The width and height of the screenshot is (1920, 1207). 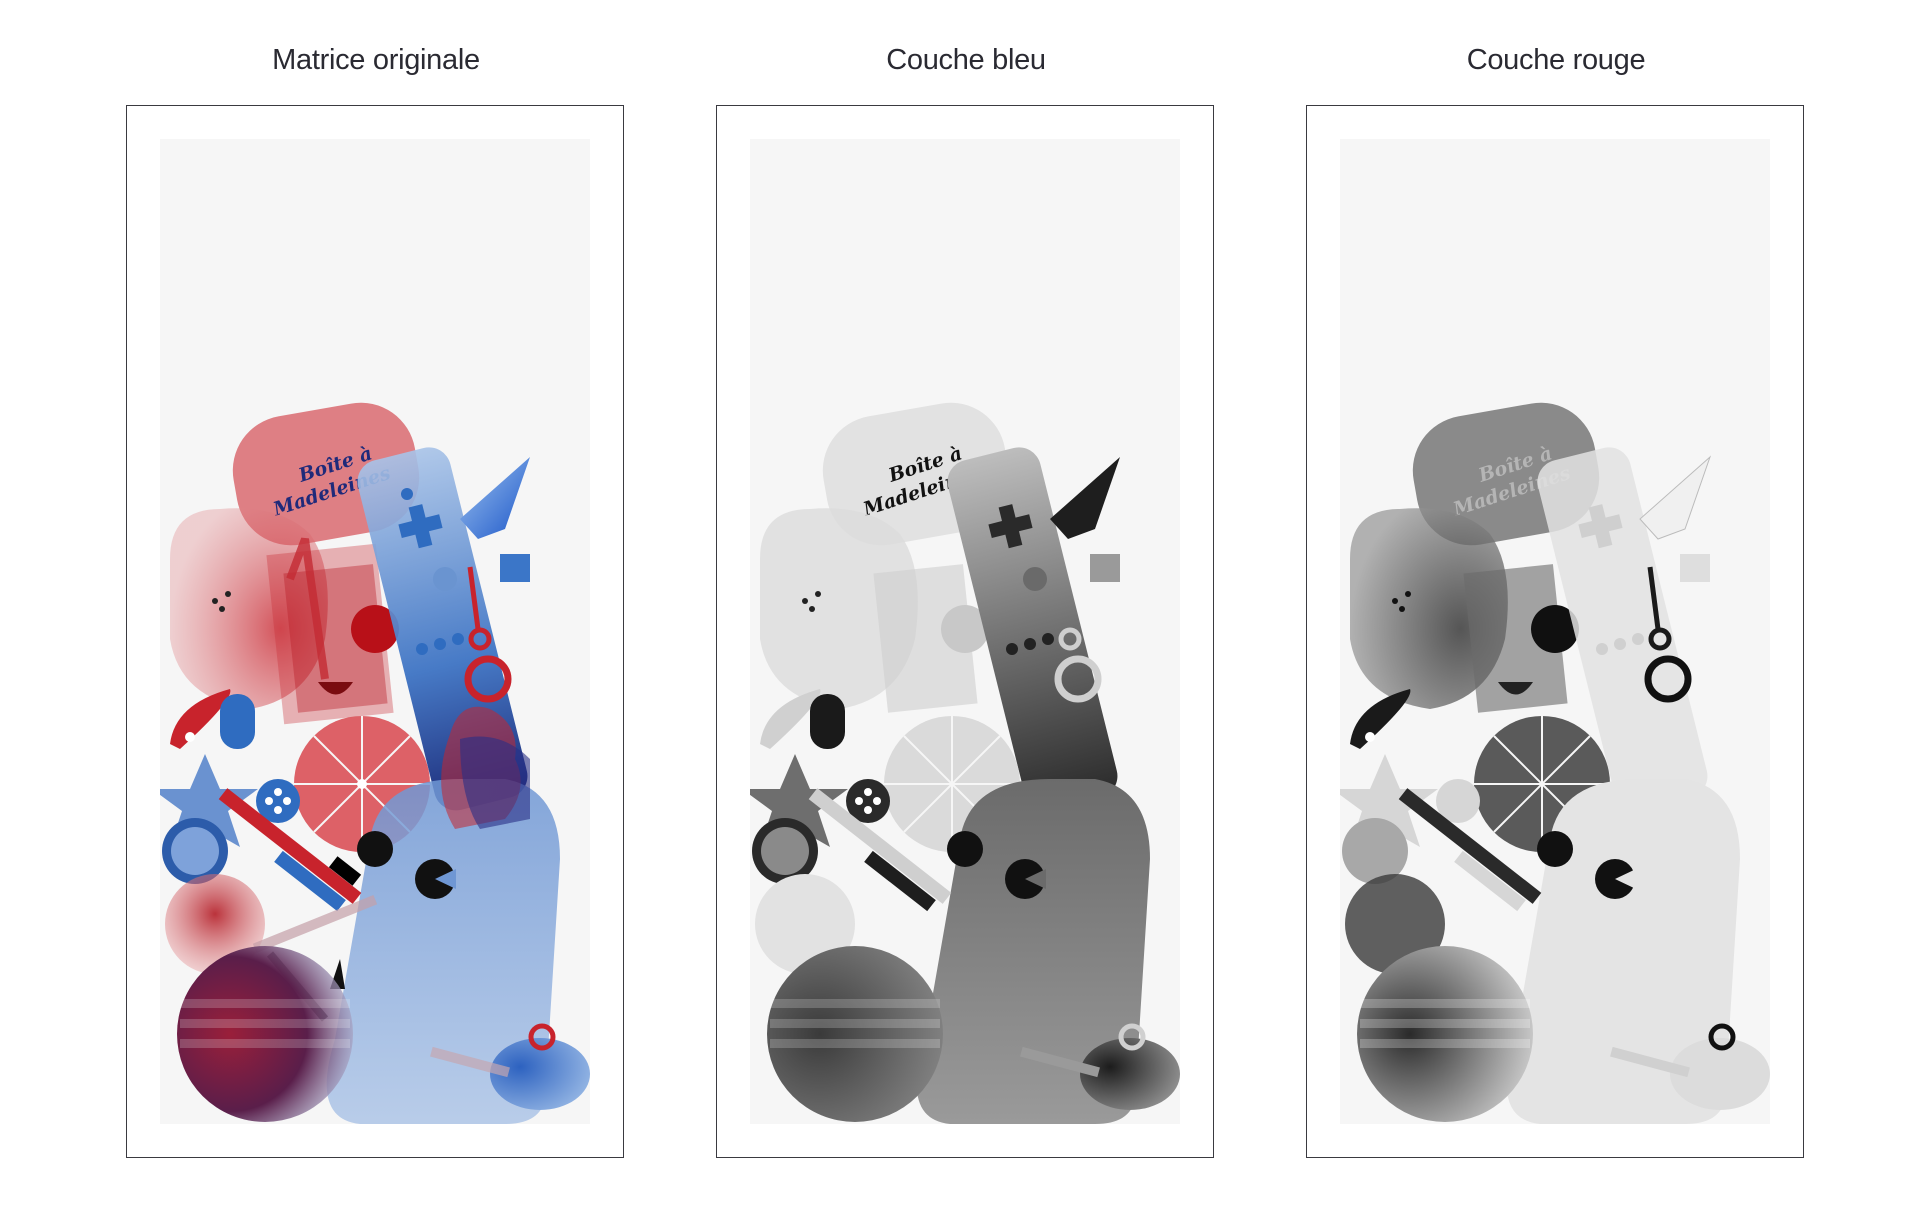 I want to click on panel-title: Matrice originale, so click(x=376, y=60).